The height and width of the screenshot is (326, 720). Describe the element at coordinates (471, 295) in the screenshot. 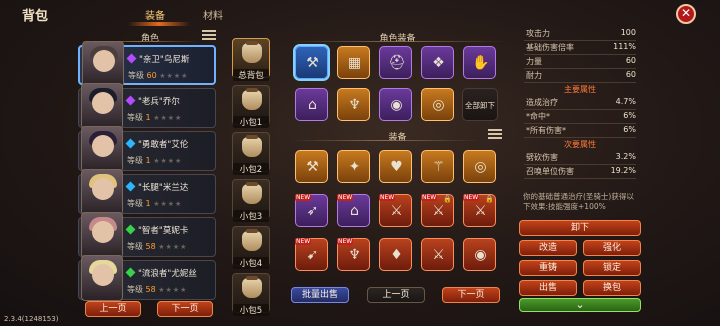

I see `inventory-next-button: 下一页` at that location.